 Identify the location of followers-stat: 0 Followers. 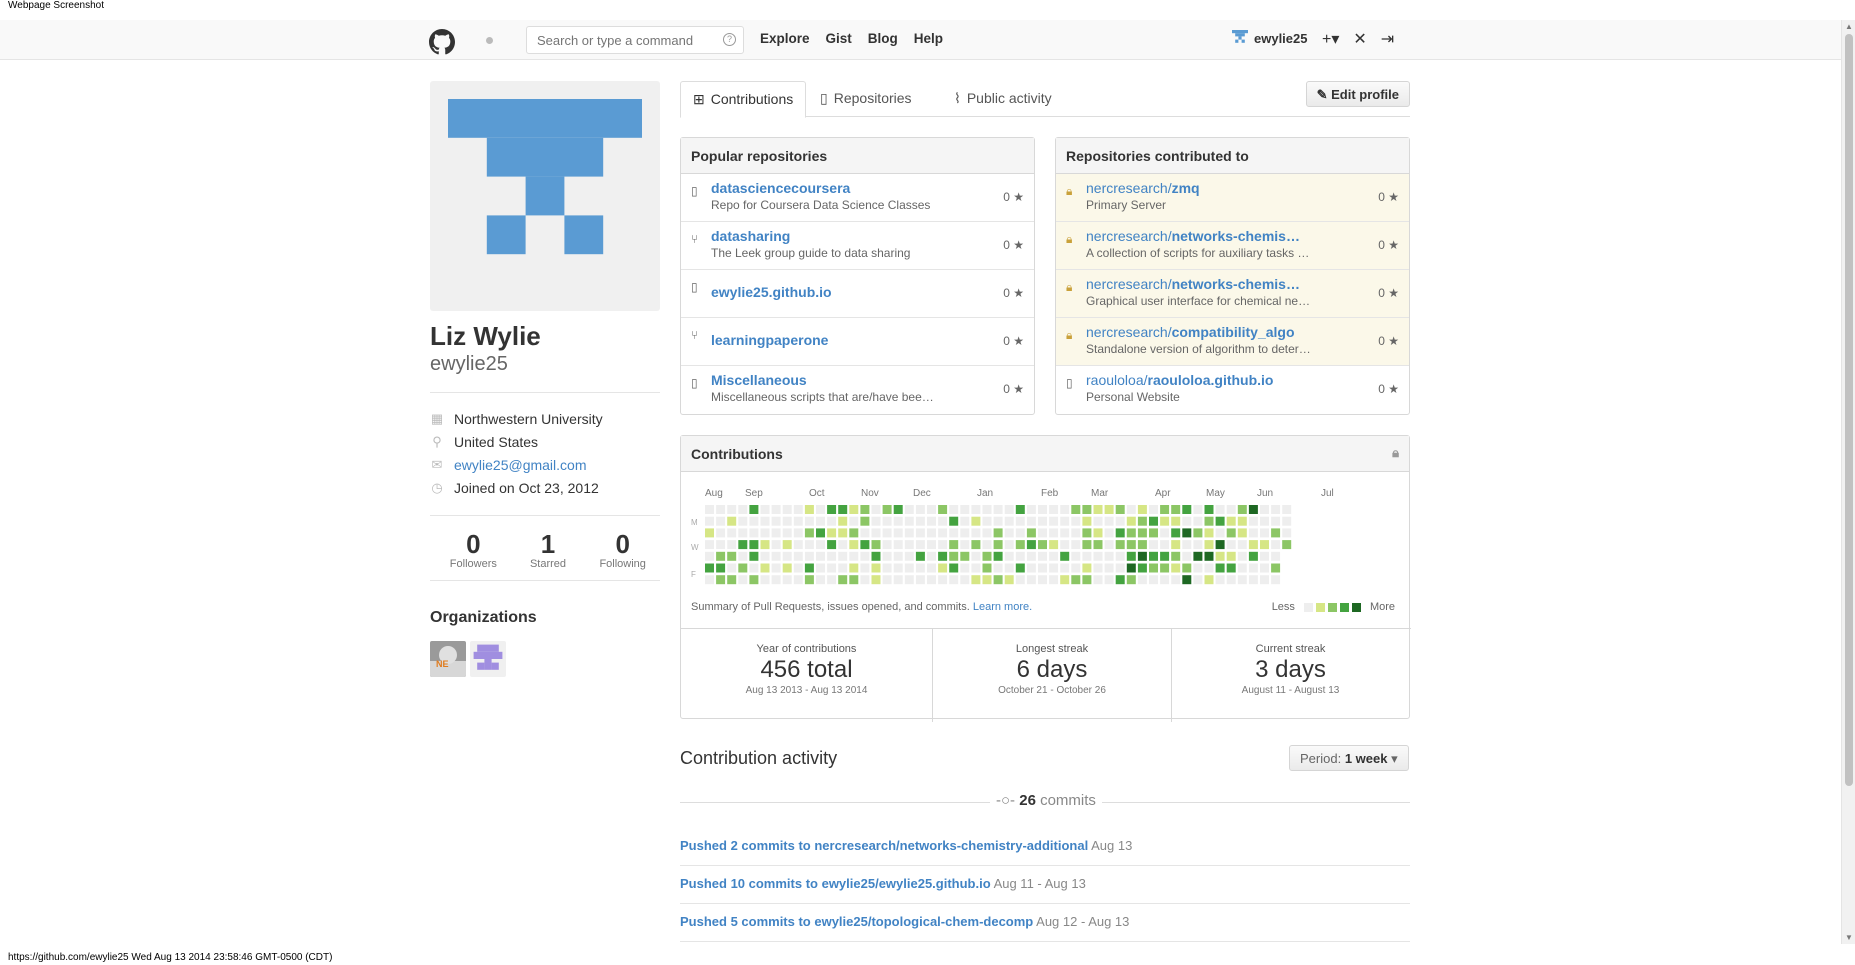
(473, 550).